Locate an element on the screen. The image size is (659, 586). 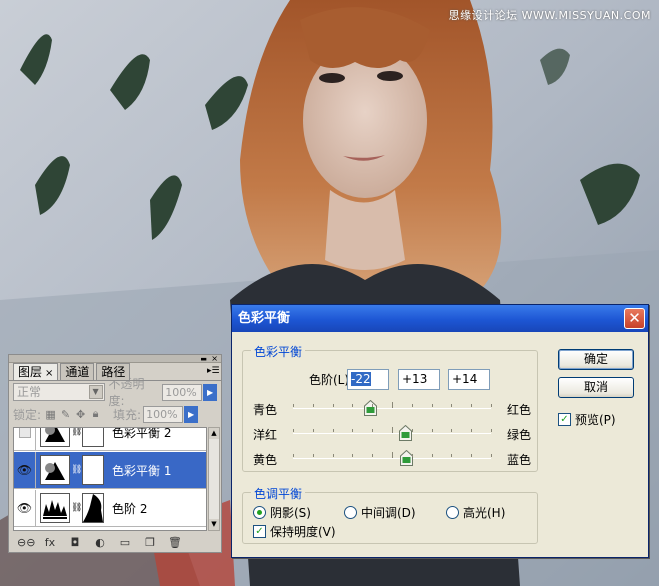
tone-balance-group: 色调平衡 阴影(S) 中间调(D) 高光(H) ✓ 保持明度(V) is located at coordinates (390, 514).